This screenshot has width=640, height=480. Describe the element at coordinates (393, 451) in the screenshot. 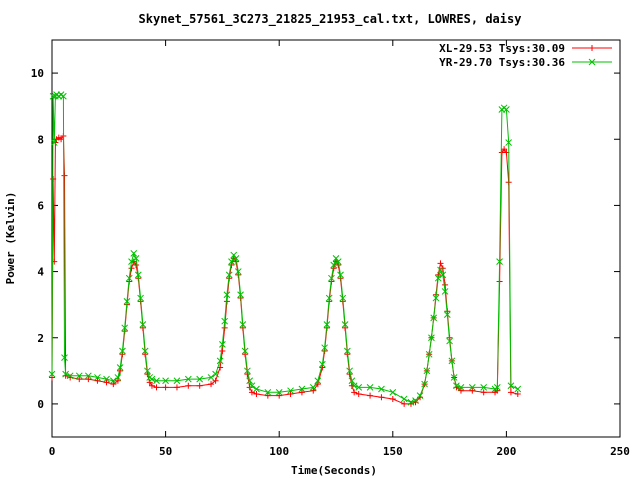

I see `x-tick-label: 150` at that location.